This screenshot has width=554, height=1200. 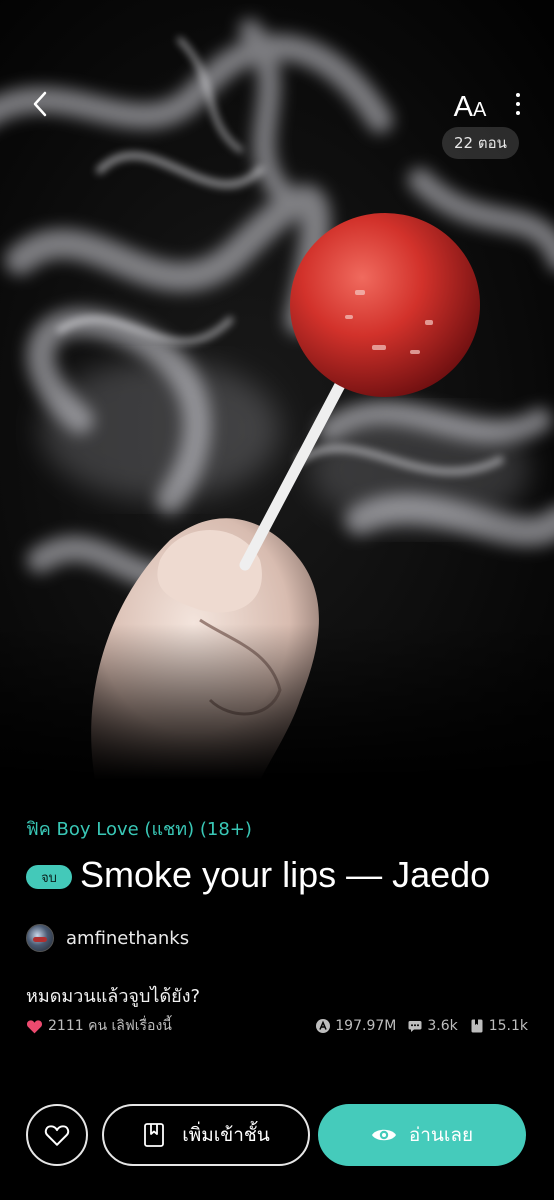 I want to click on add-to-library-label: เพิ่มเข้าชั้น, so click(x=226, y=1135).